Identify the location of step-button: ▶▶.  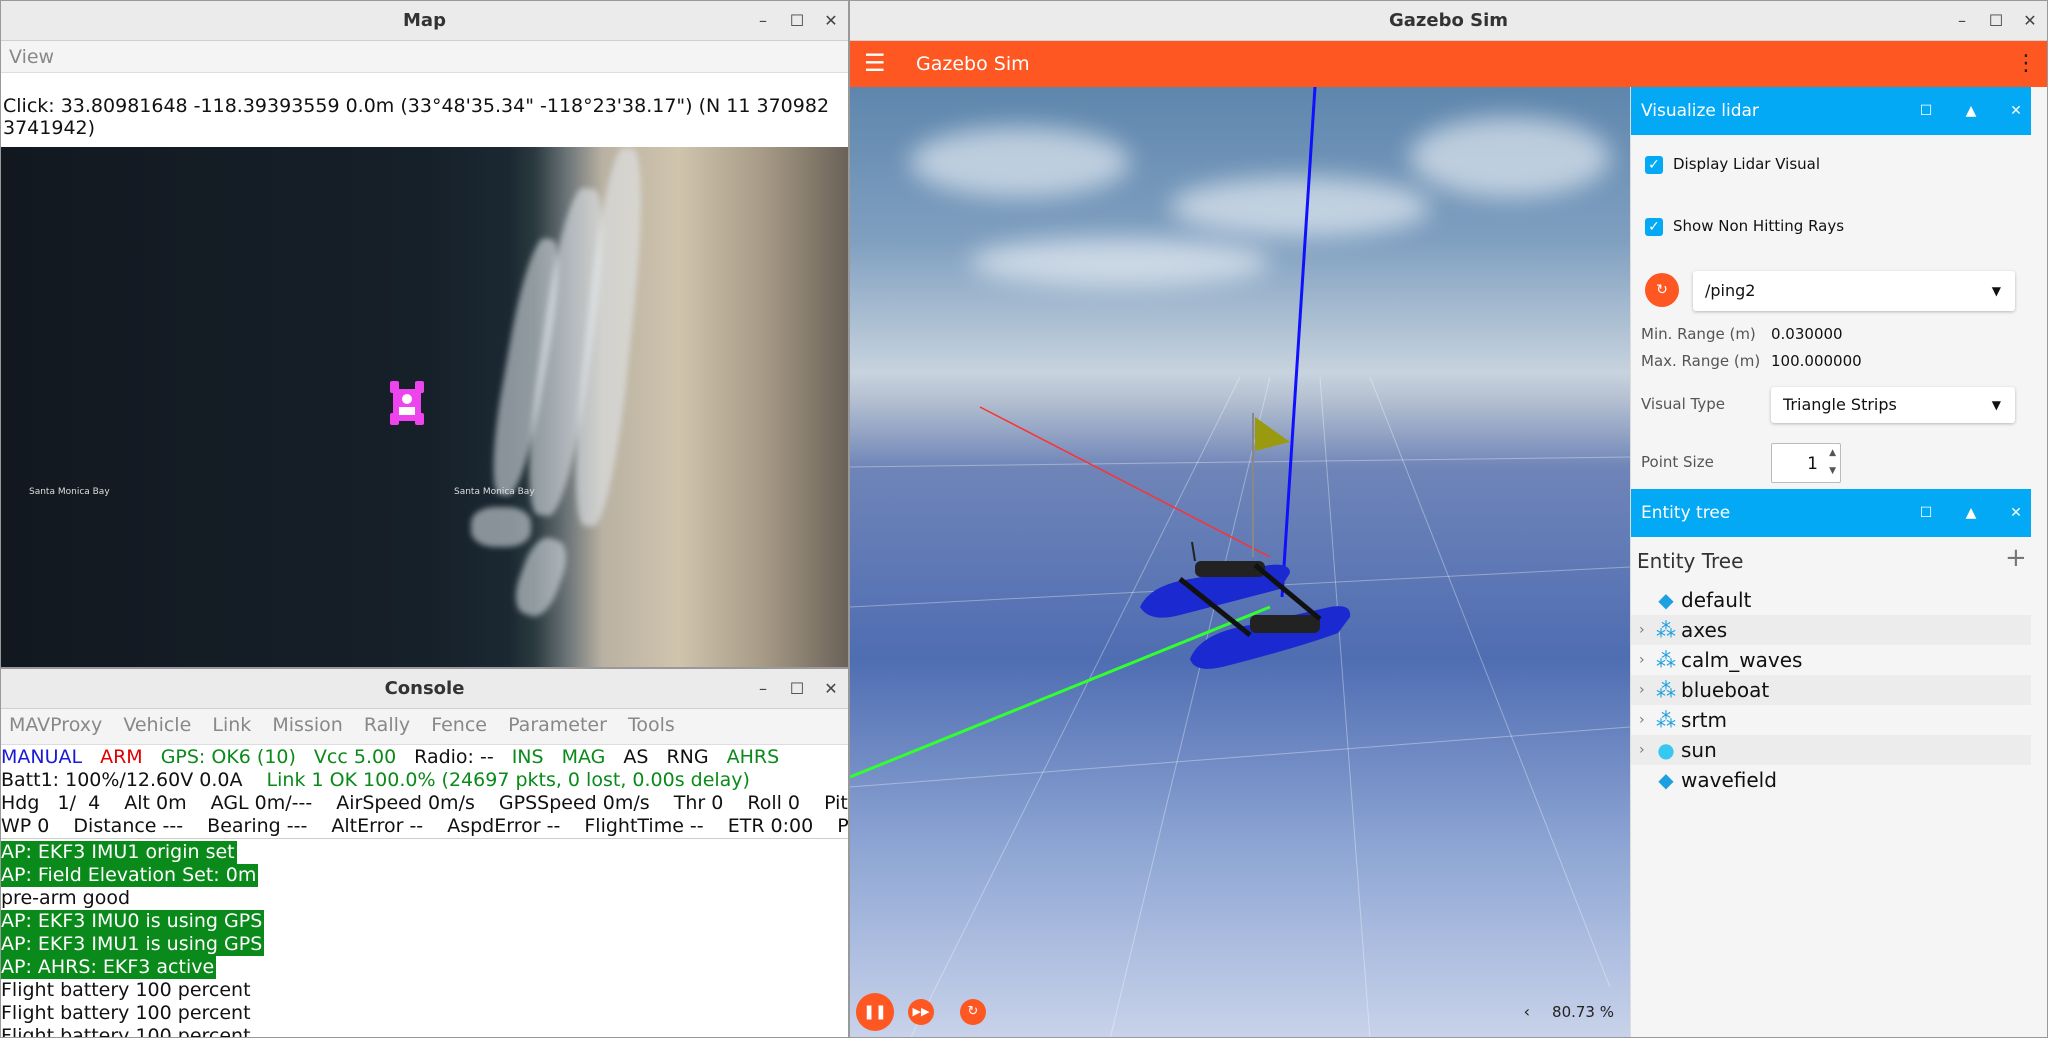
(921, 1012).